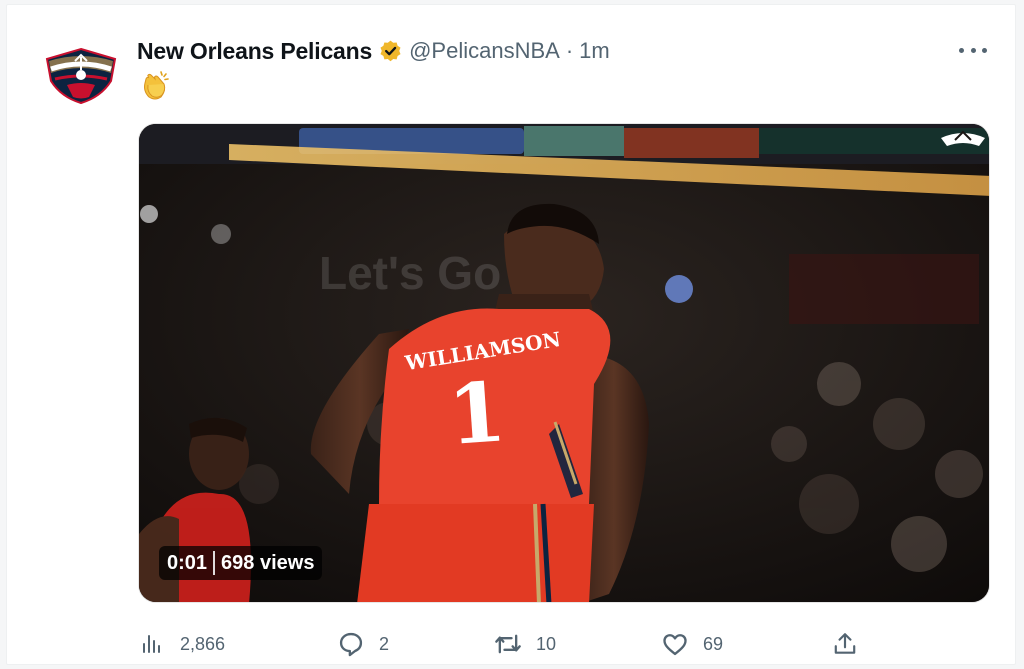 This screenshot has width=1024, height=669. I want to click on video-timestamp: 0:01, so click(187, 562).